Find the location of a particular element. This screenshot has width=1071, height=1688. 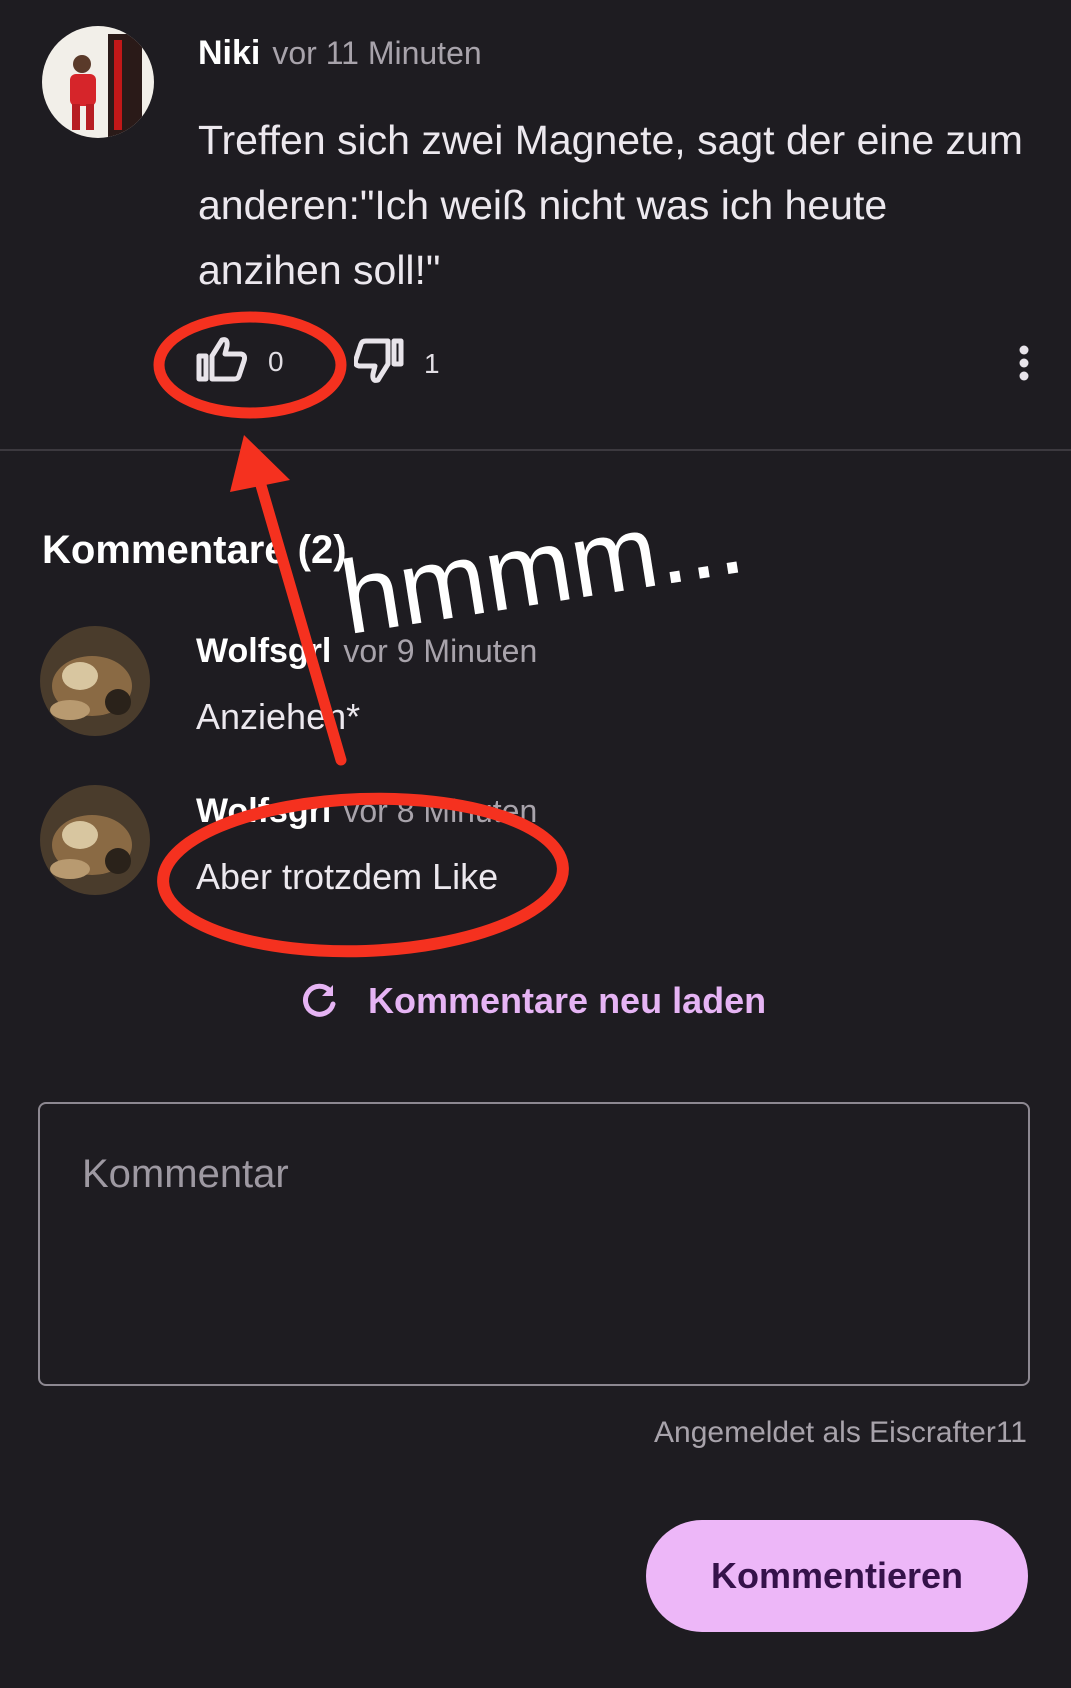

post-header: Niki vor 11 Minuten is located at coordinates (340, 53).